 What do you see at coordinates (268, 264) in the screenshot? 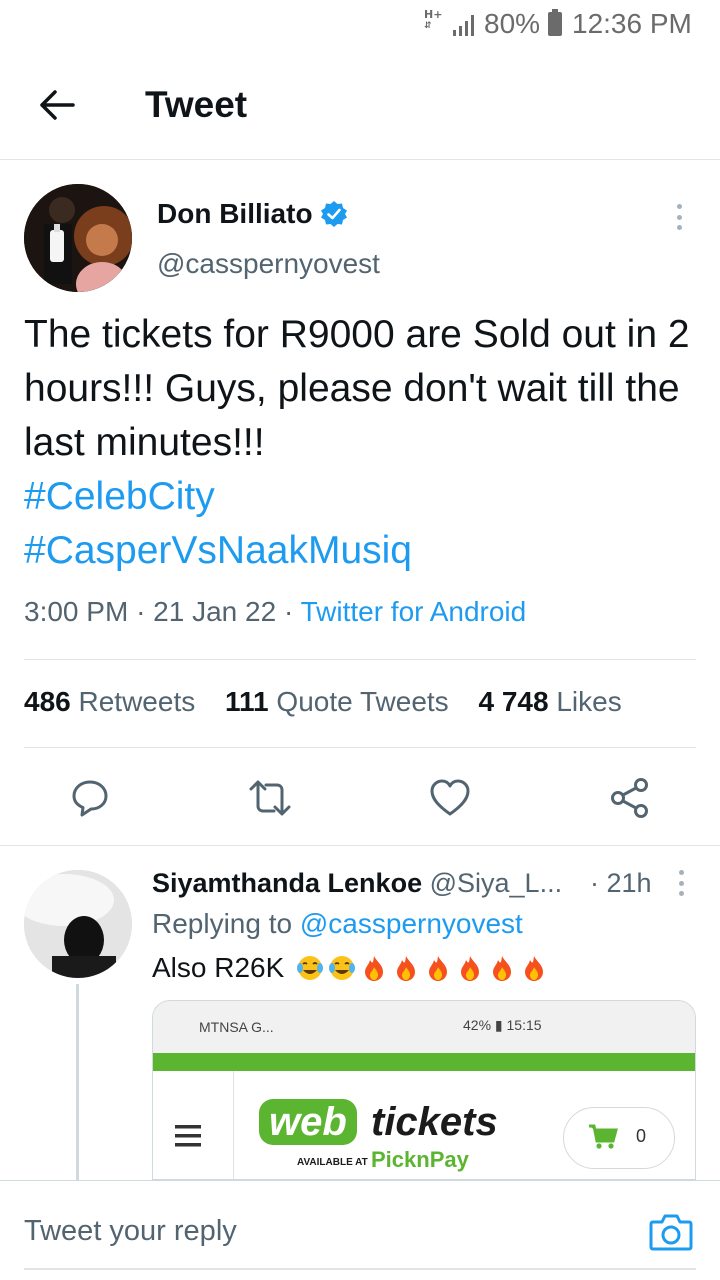
I see `author-handle: @casspernyovest` at bounding box center [268, 264].